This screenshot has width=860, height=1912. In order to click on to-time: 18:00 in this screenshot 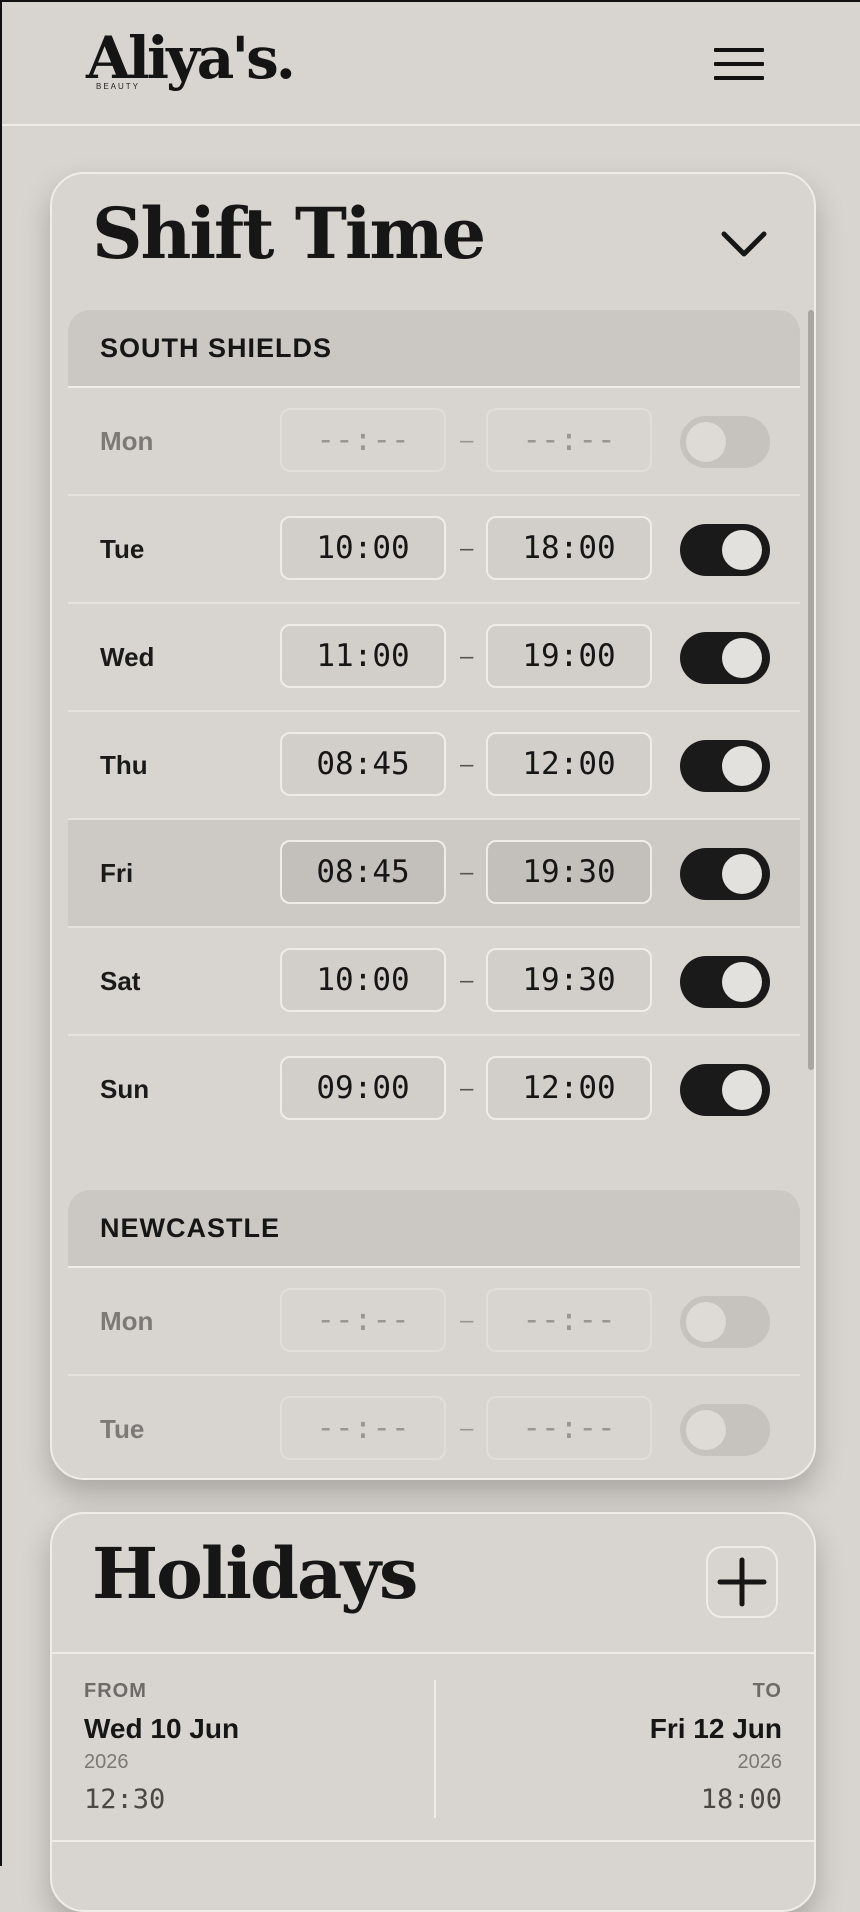, I will do `click(741, 1799)`.